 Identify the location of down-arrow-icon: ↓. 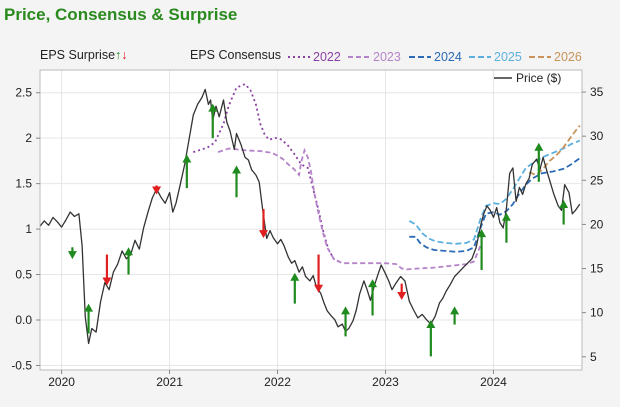
(124, 55).